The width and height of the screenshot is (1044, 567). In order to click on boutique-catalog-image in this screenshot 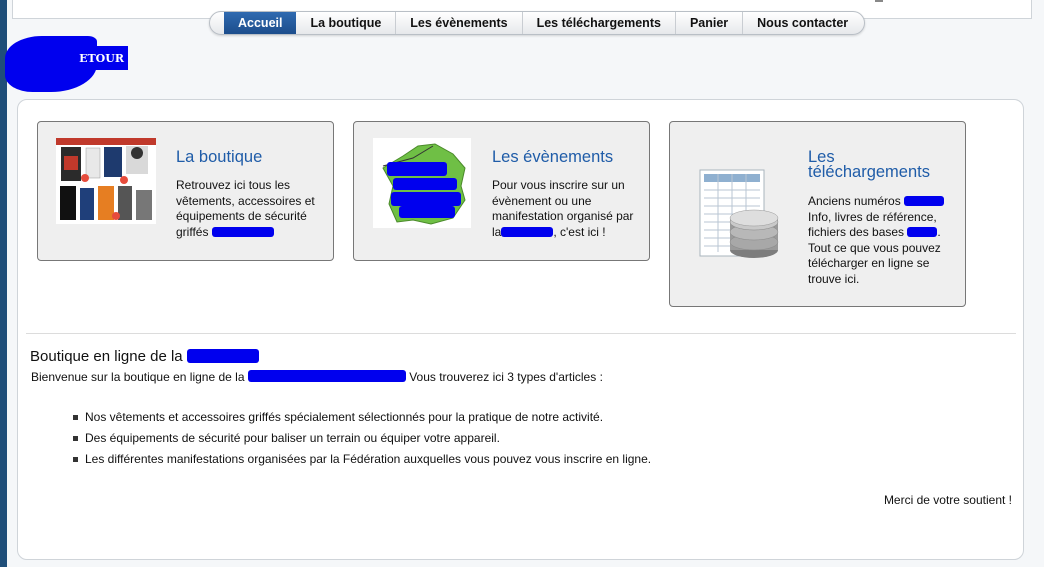, I will do `click(106, 181)`.